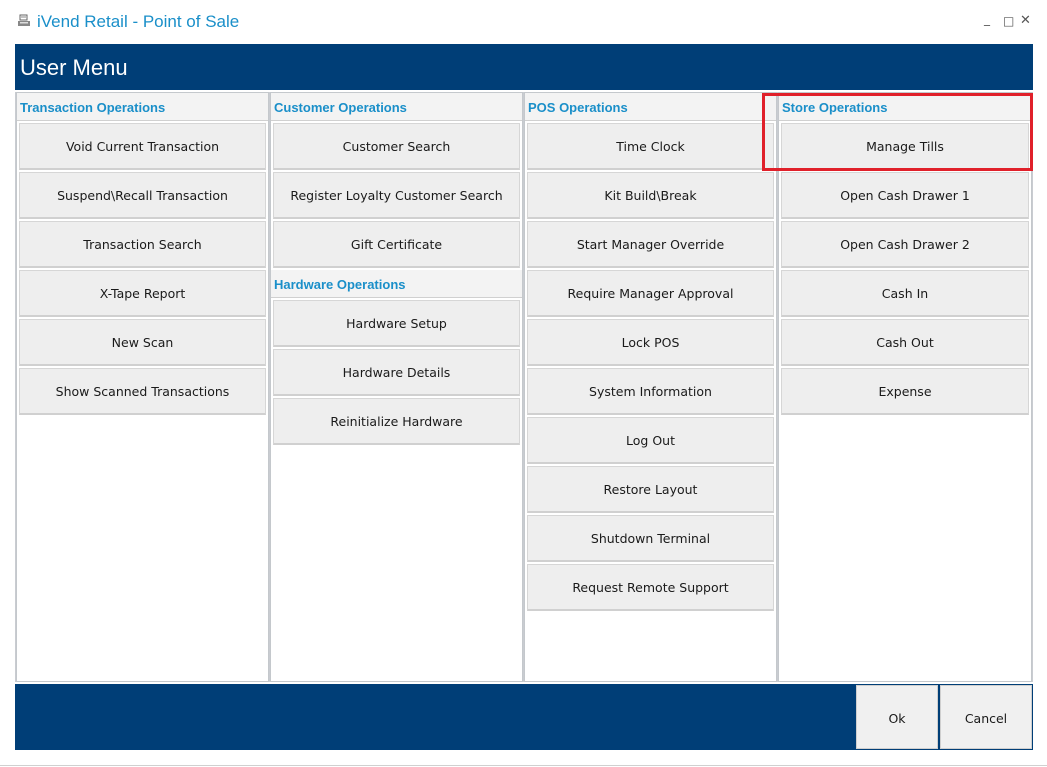  I want to click on button-label: Reinitialize Hardware, so click(396, 421).